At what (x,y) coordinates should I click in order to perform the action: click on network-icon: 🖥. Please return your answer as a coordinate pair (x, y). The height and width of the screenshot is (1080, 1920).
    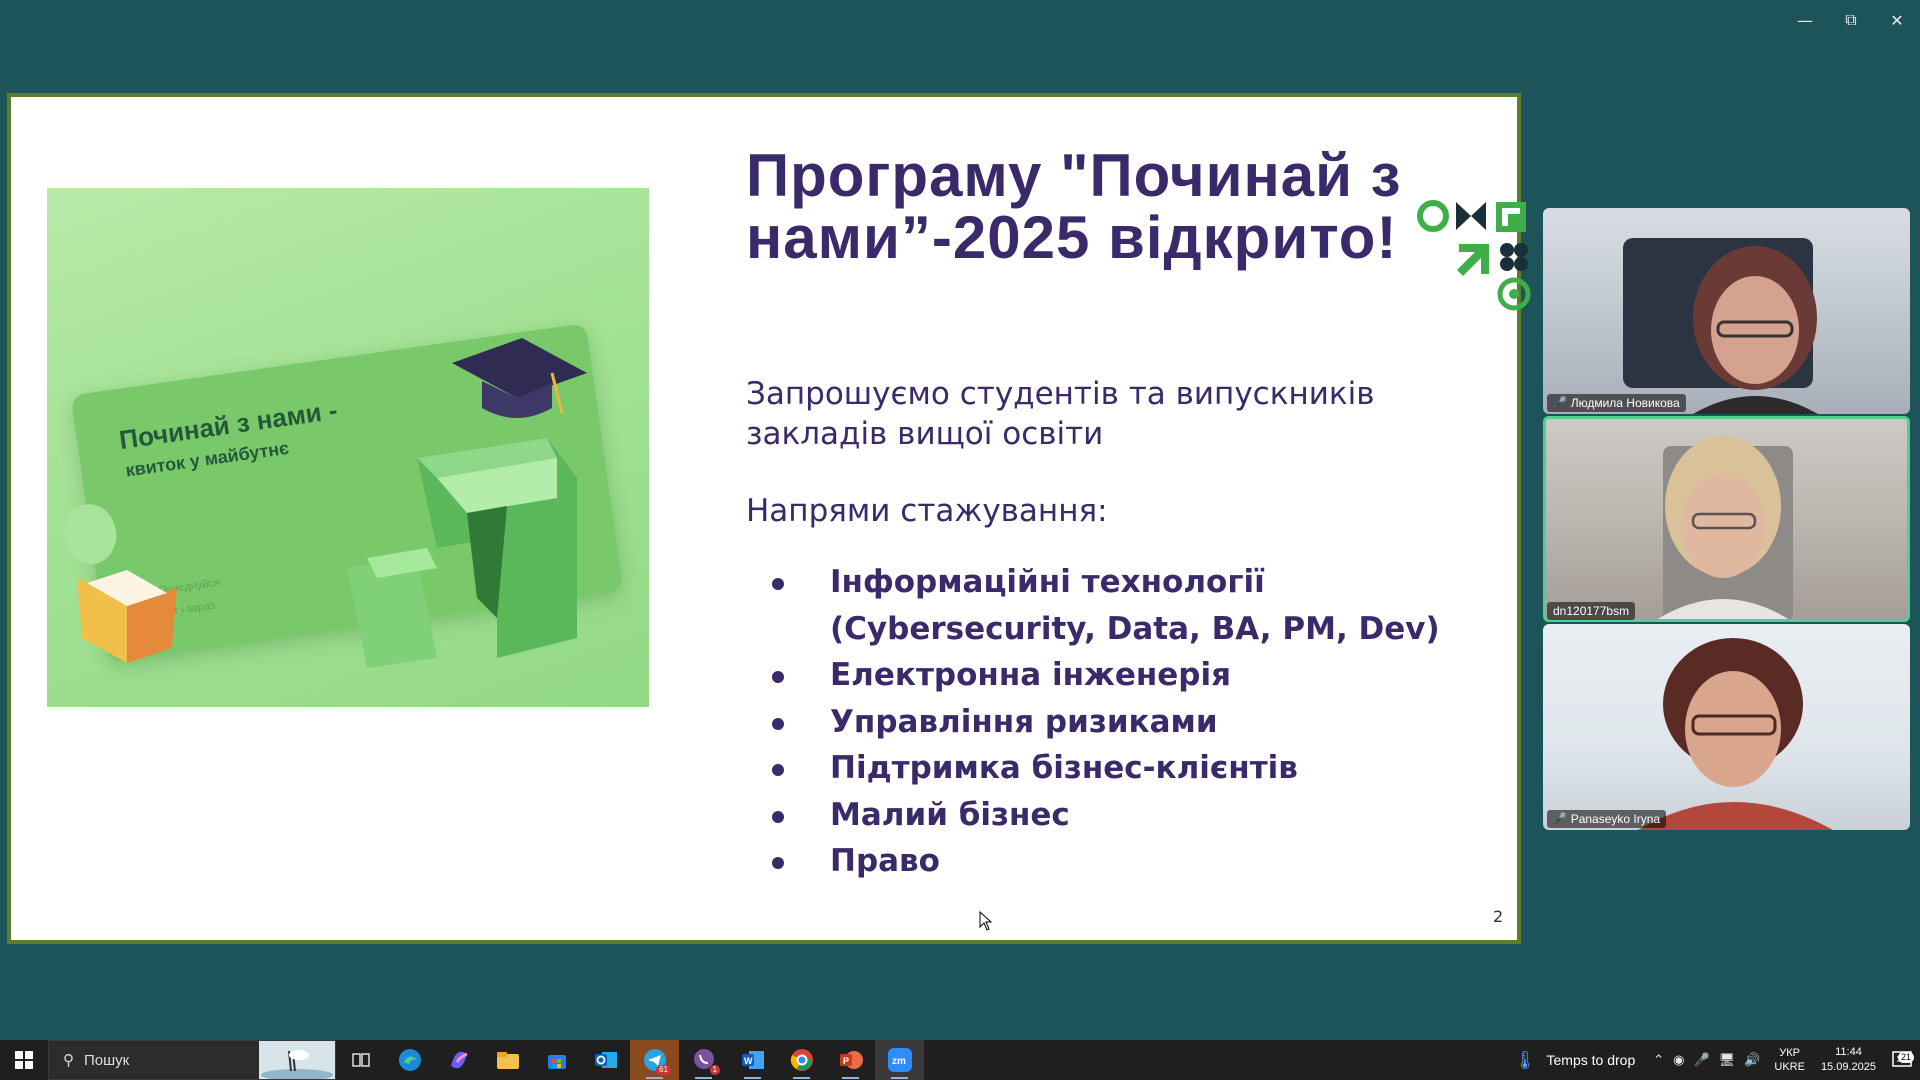
    Looking at the image, I should click on (1727, 1060).